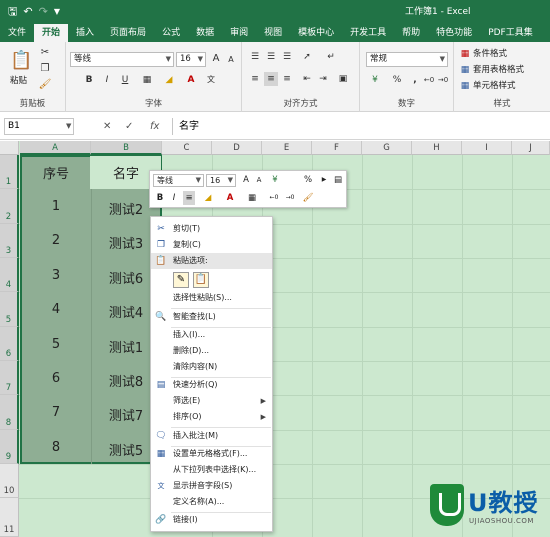  Describe the element at coordinates (494, 86) in the screenshot. I see `cell-styles-button: 单元格样式` at that location.